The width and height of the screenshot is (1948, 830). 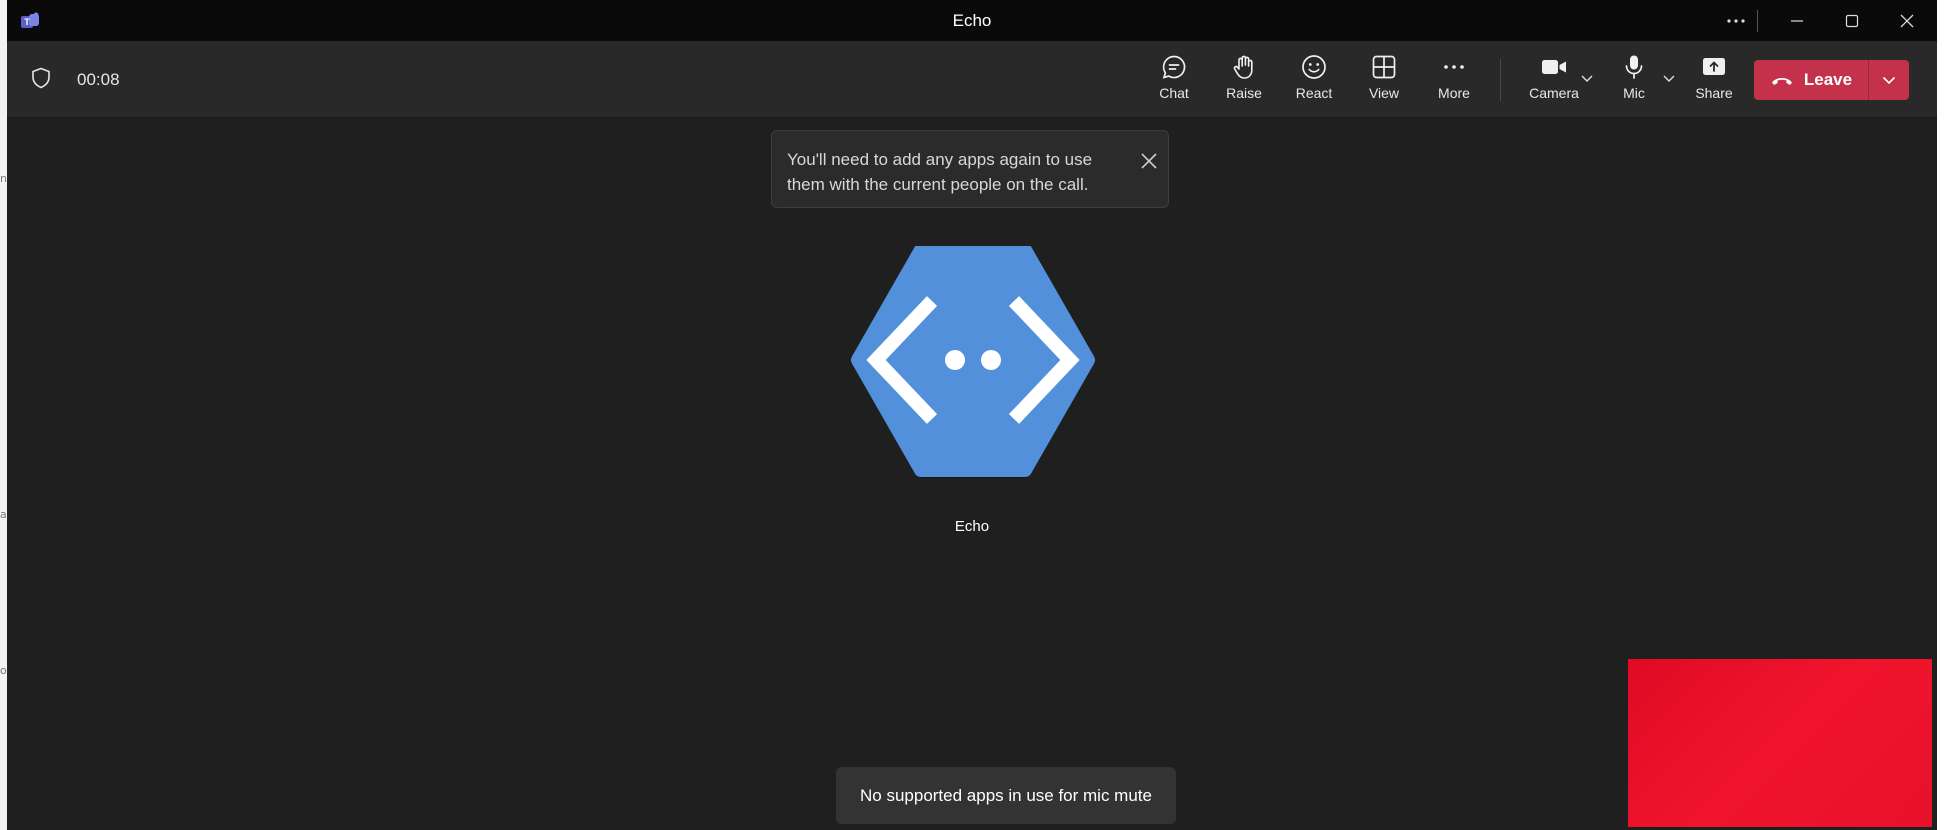 I want to click on chat-label: Chat, so click(x=1174, y=93).